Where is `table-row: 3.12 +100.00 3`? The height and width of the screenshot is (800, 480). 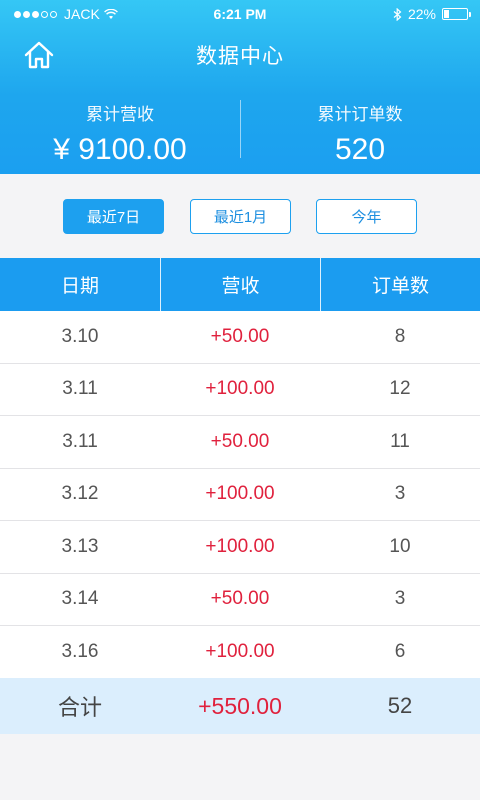 table-row: 3.12 +100.00 3 is located at coordinates (240, 494).